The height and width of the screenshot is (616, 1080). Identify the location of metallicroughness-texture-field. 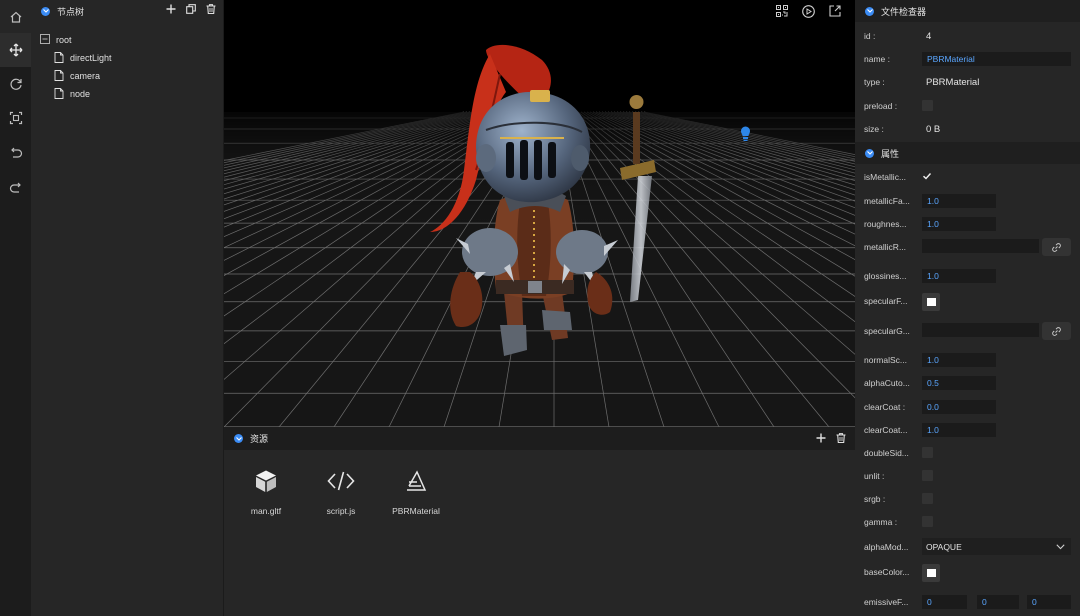
(980, 246).